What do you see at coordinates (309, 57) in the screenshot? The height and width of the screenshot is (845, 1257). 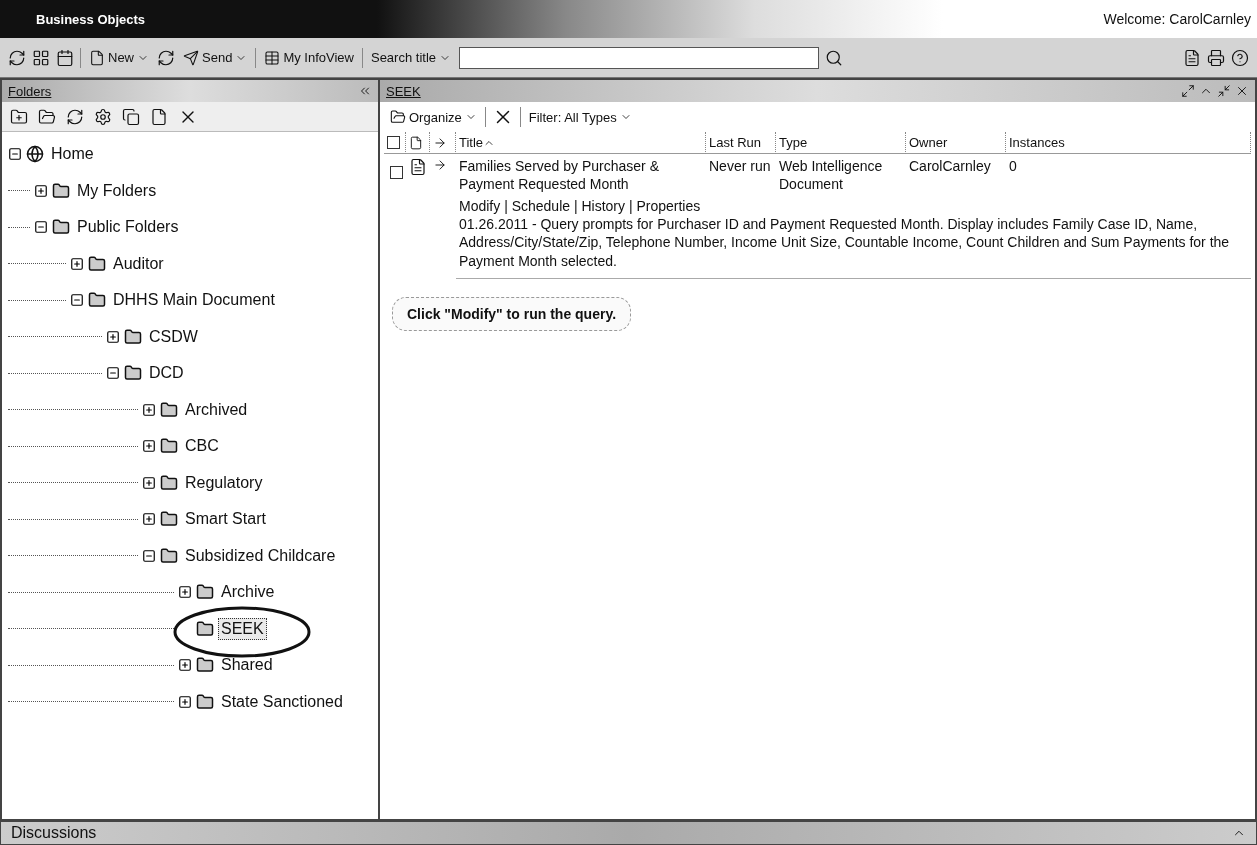 I see `my-infoview-button: My InfoView` at bounding box center [309, 57].